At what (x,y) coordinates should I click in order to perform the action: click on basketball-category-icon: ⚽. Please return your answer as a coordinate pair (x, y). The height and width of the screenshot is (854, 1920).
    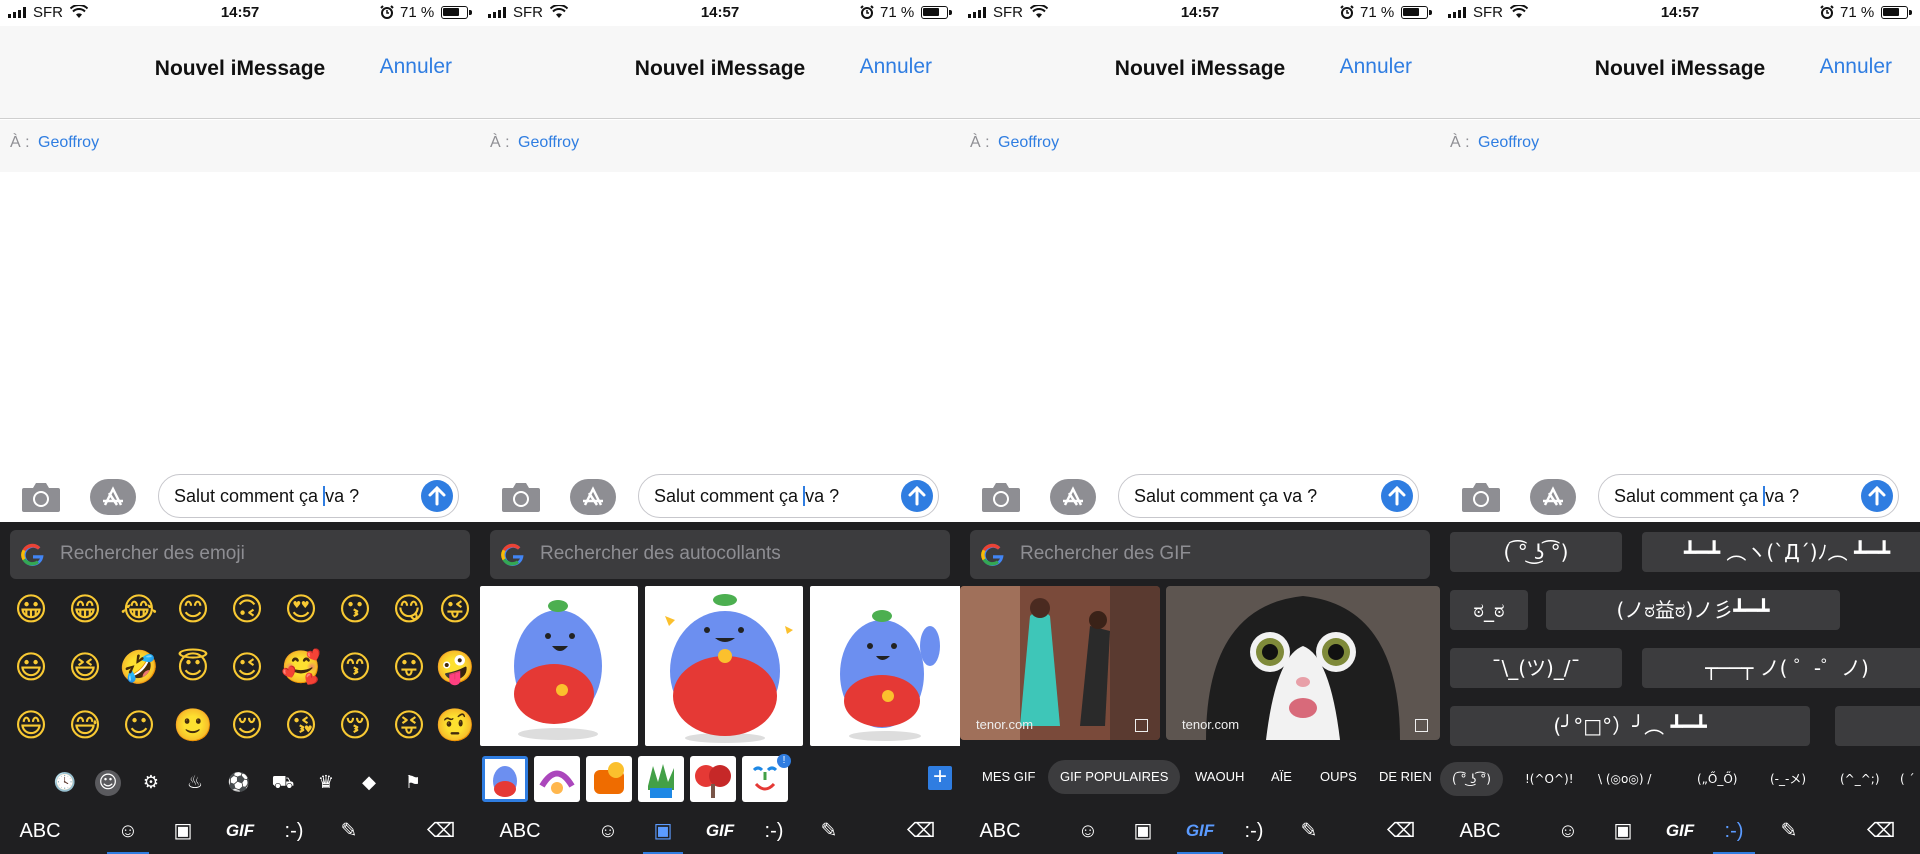
    Looking at the image, I should click on (239, 783).